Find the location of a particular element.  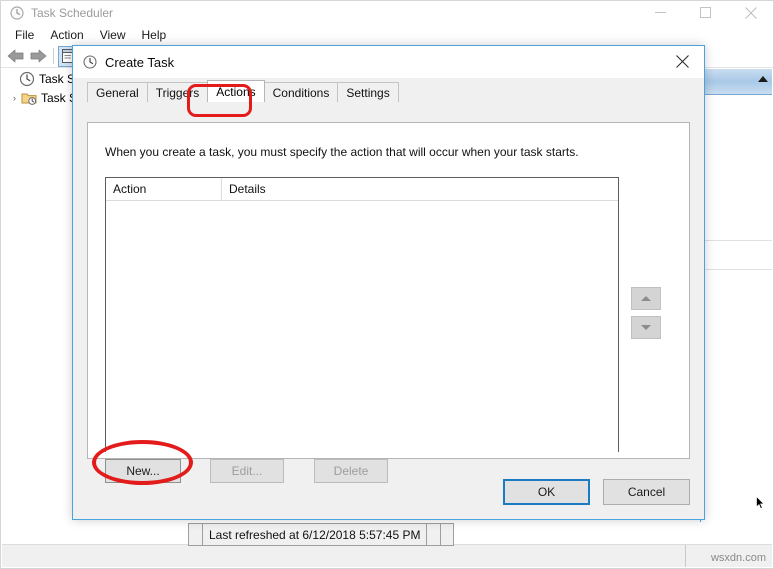

tab-triggers: Triggers is located at coordinates (177, 92).